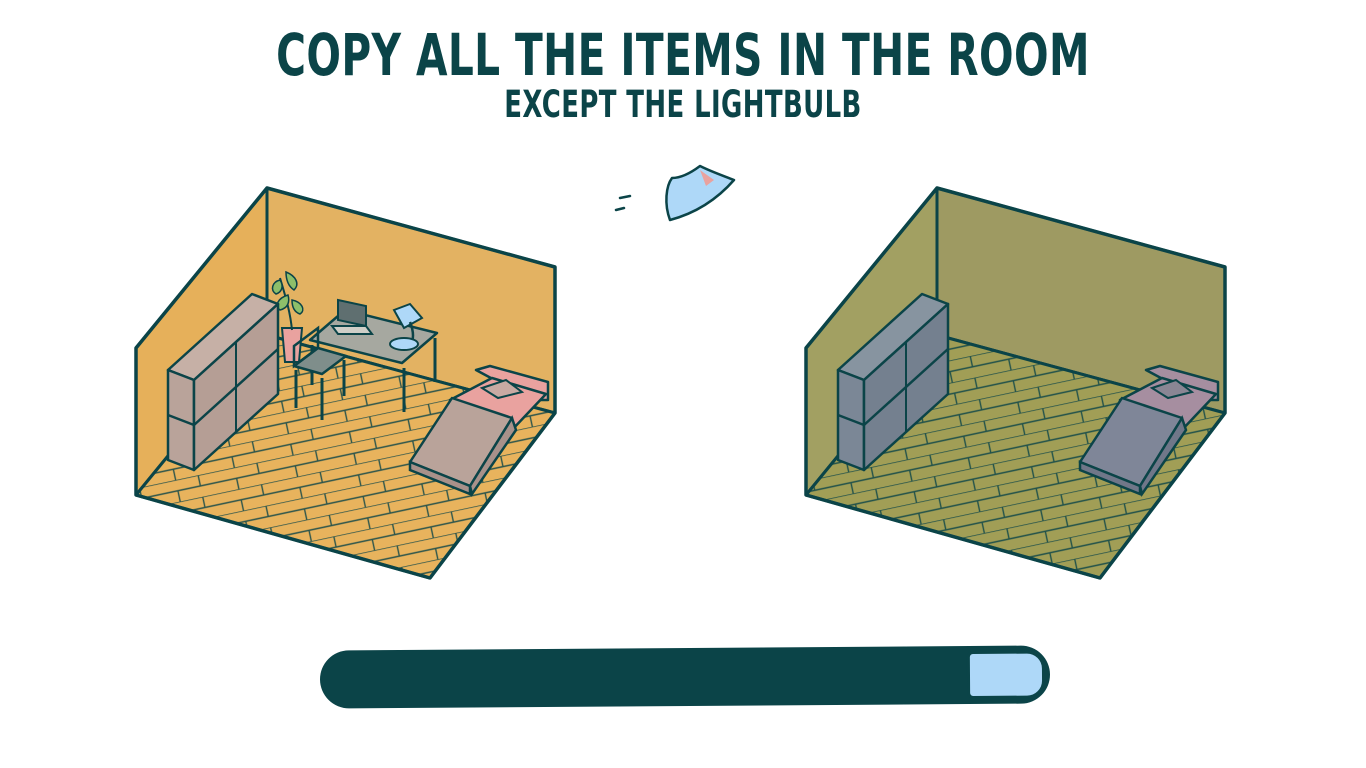  What do you see at coordinates (352, 316) in the screenshot?
I see `laptop` at bounding box center [352, 316].